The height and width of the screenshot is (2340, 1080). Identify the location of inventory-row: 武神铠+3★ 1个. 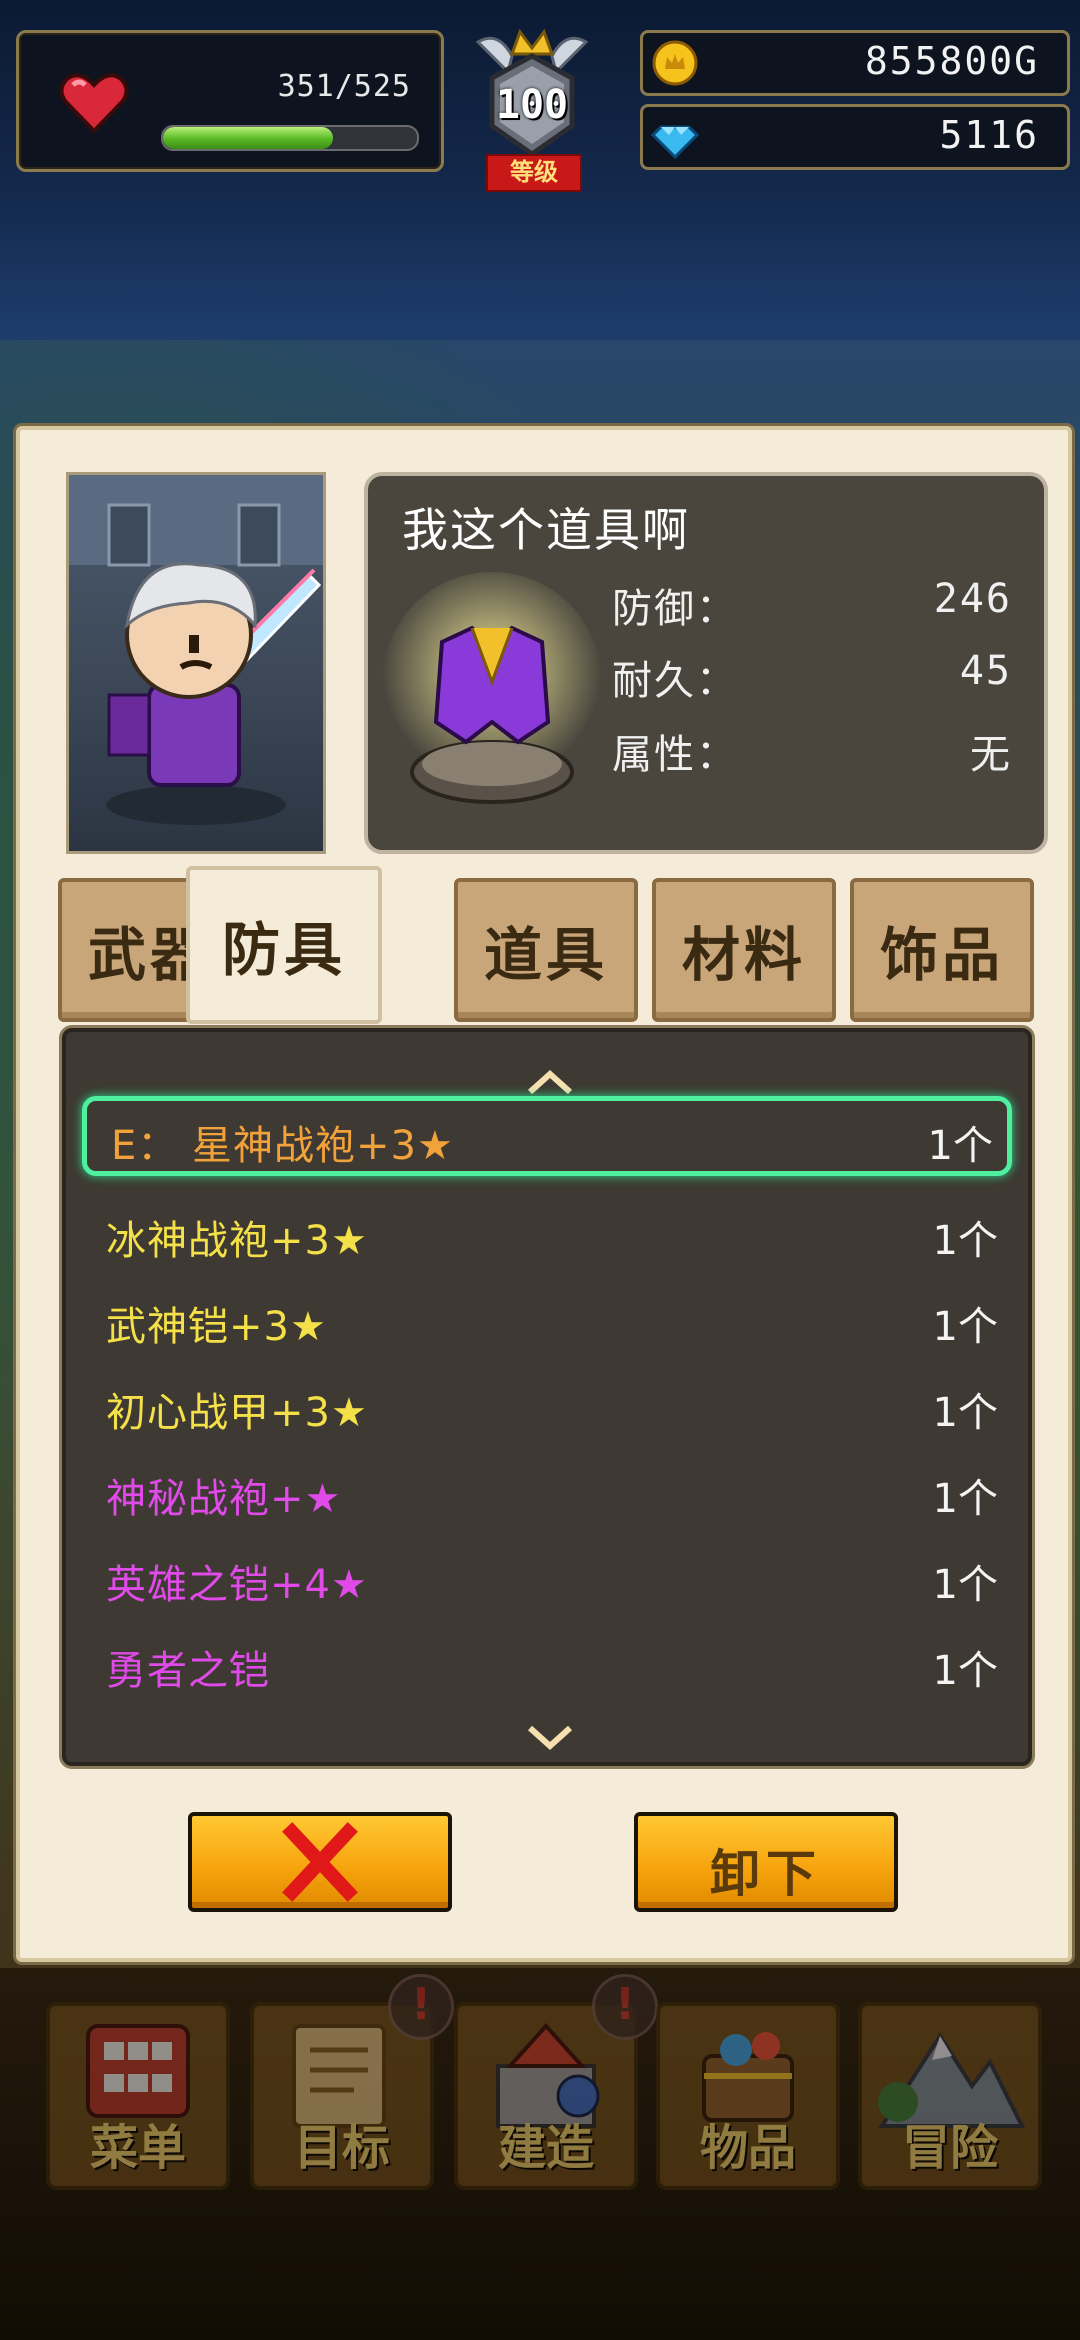
(547, 1319).